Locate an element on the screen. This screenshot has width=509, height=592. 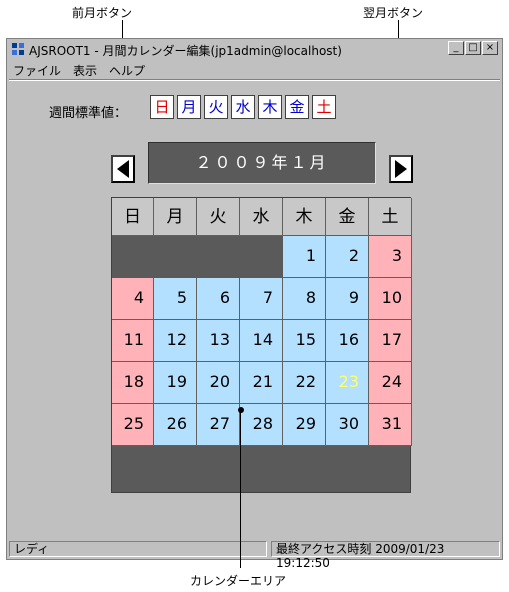
calendar-day-cell: 20 is located at coordinates (218, 383).